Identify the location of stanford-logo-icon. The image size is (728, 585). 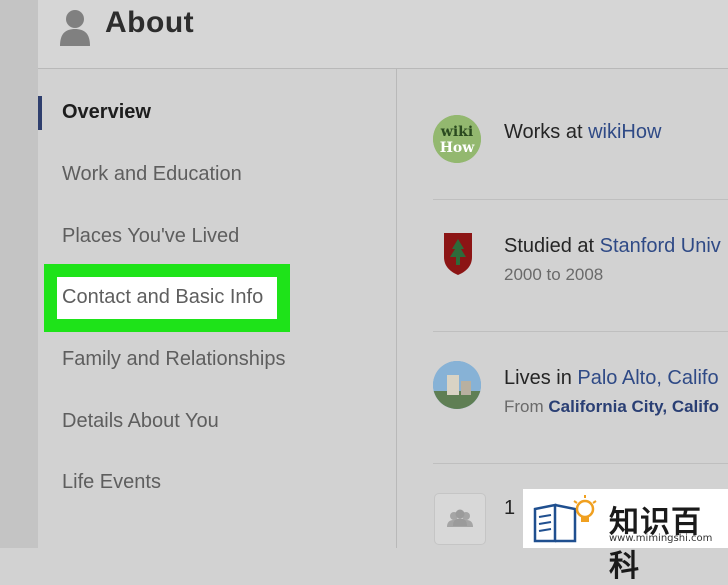
(458, 253).